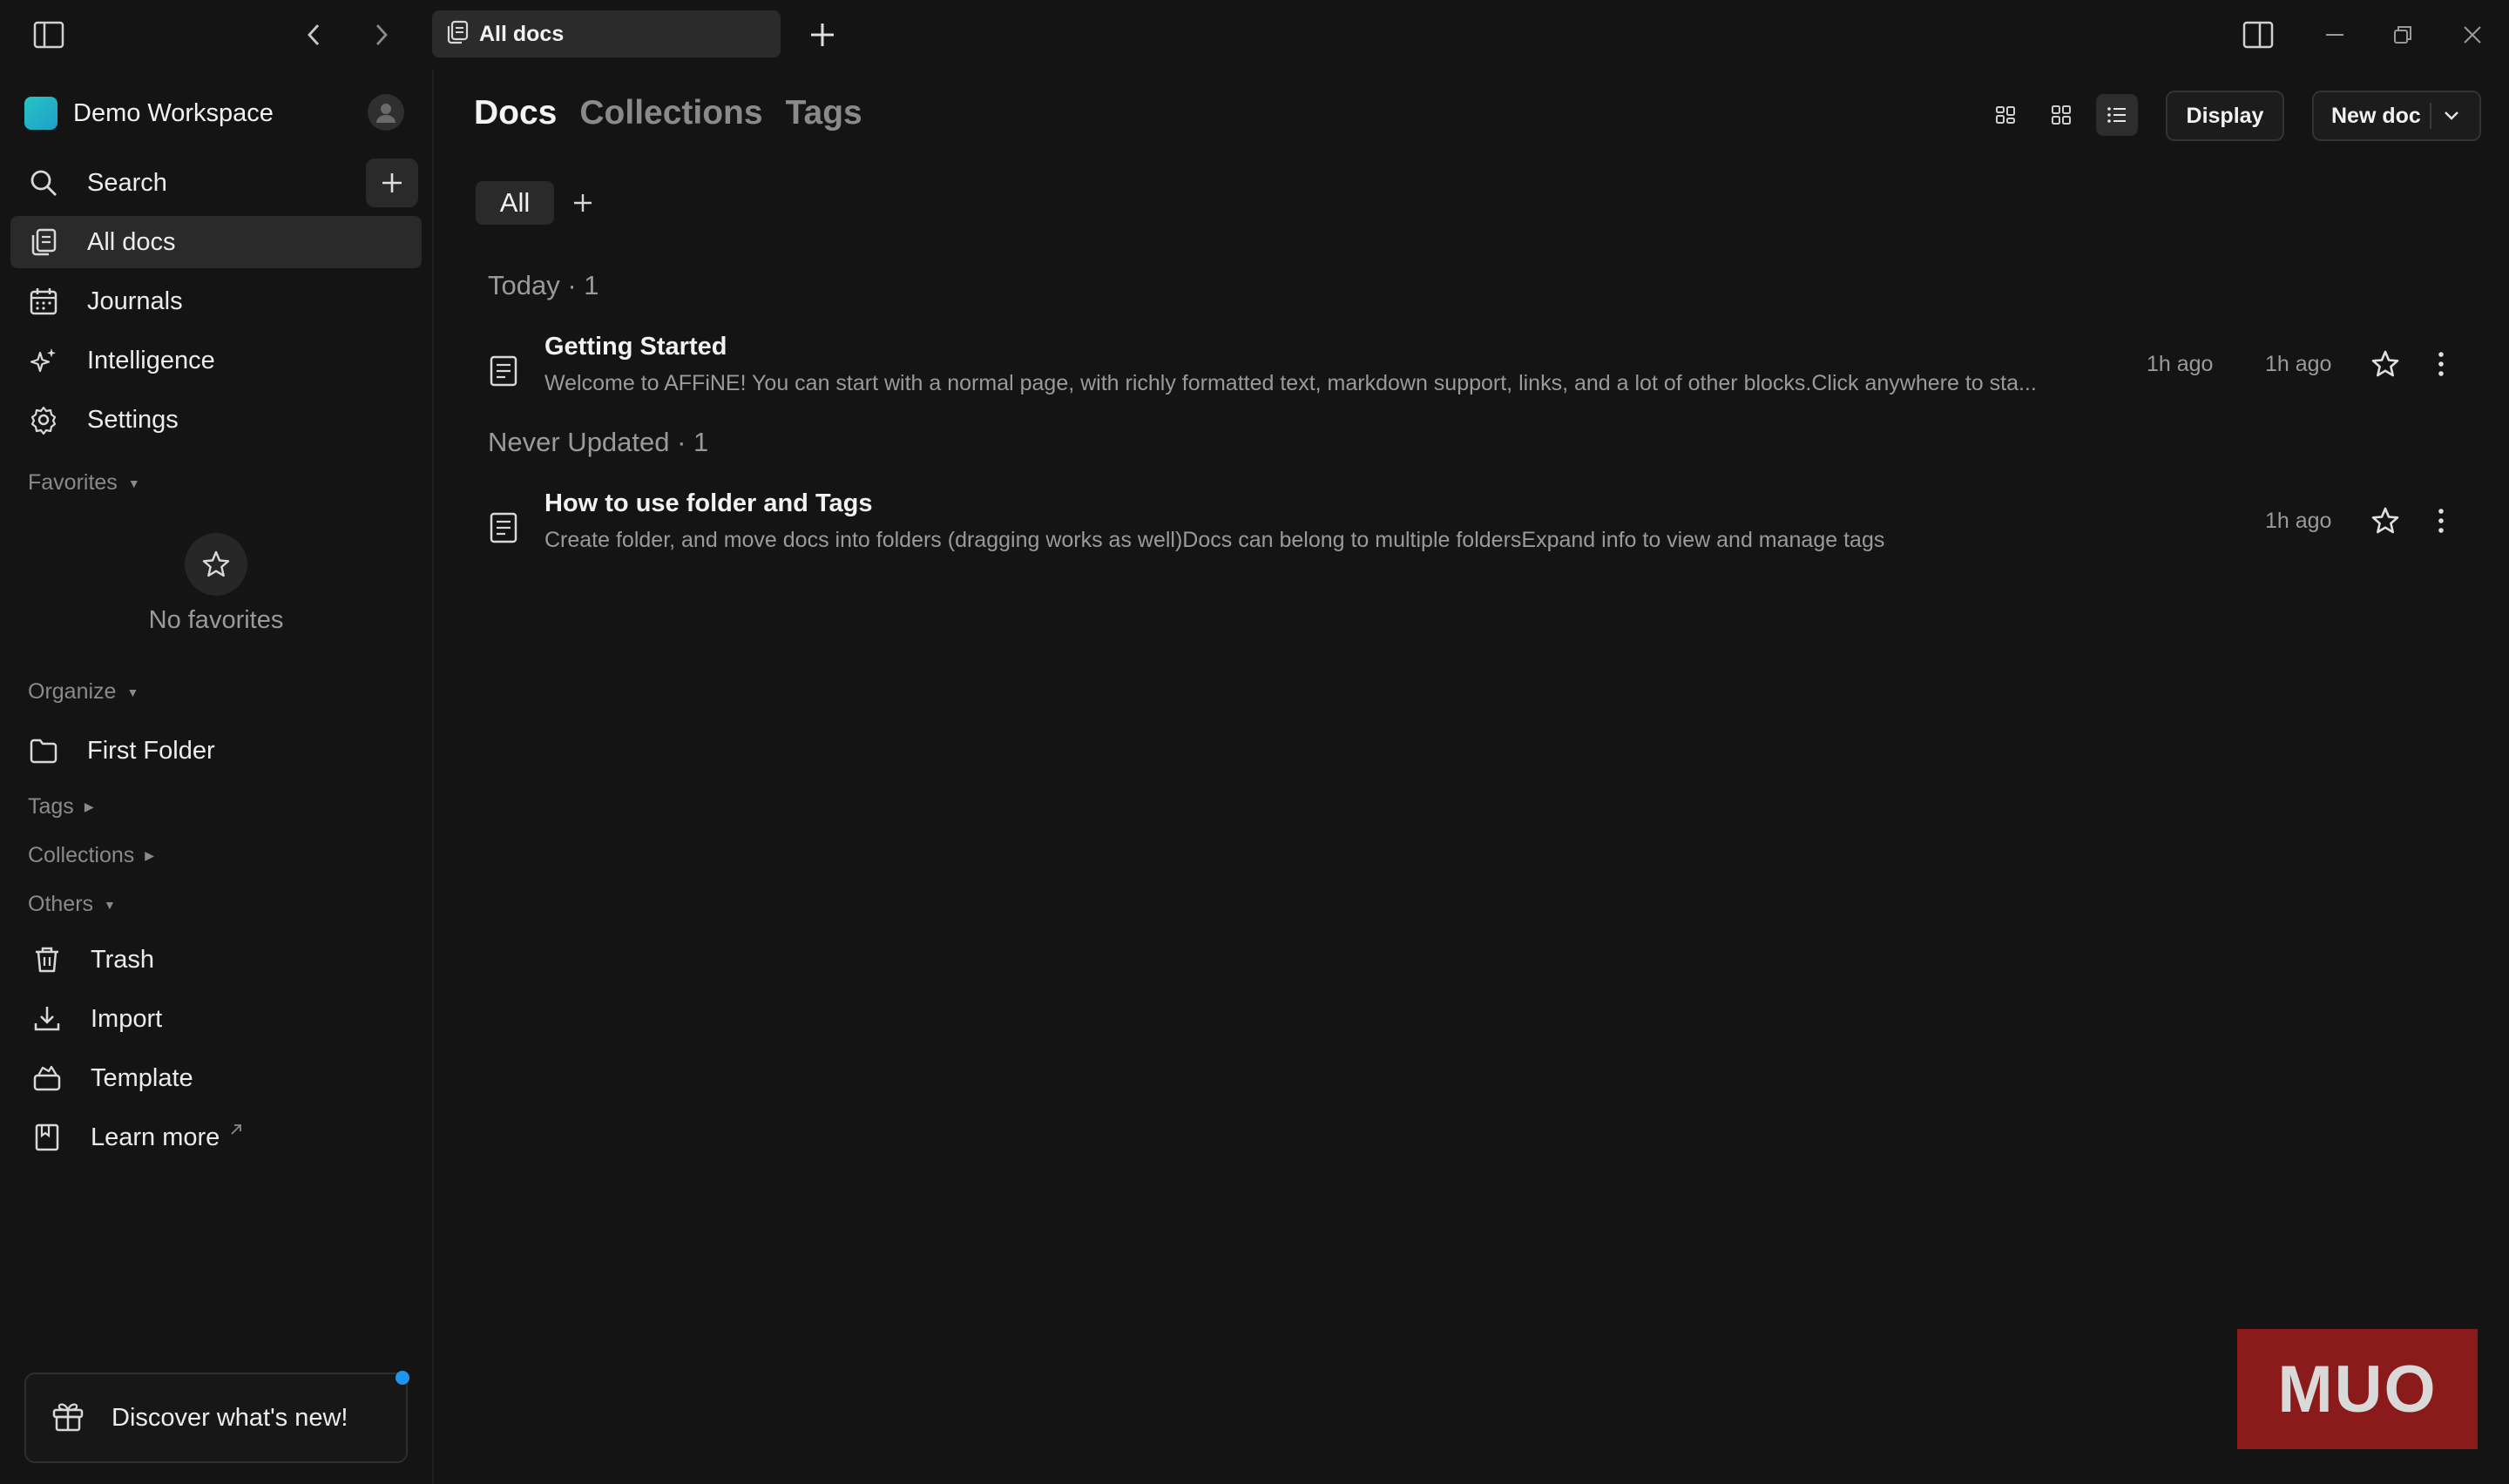  Describe the element at coordinates (216, 242) in the screenshot. I see `sidebar-item-all-docs: All docs` at that location.